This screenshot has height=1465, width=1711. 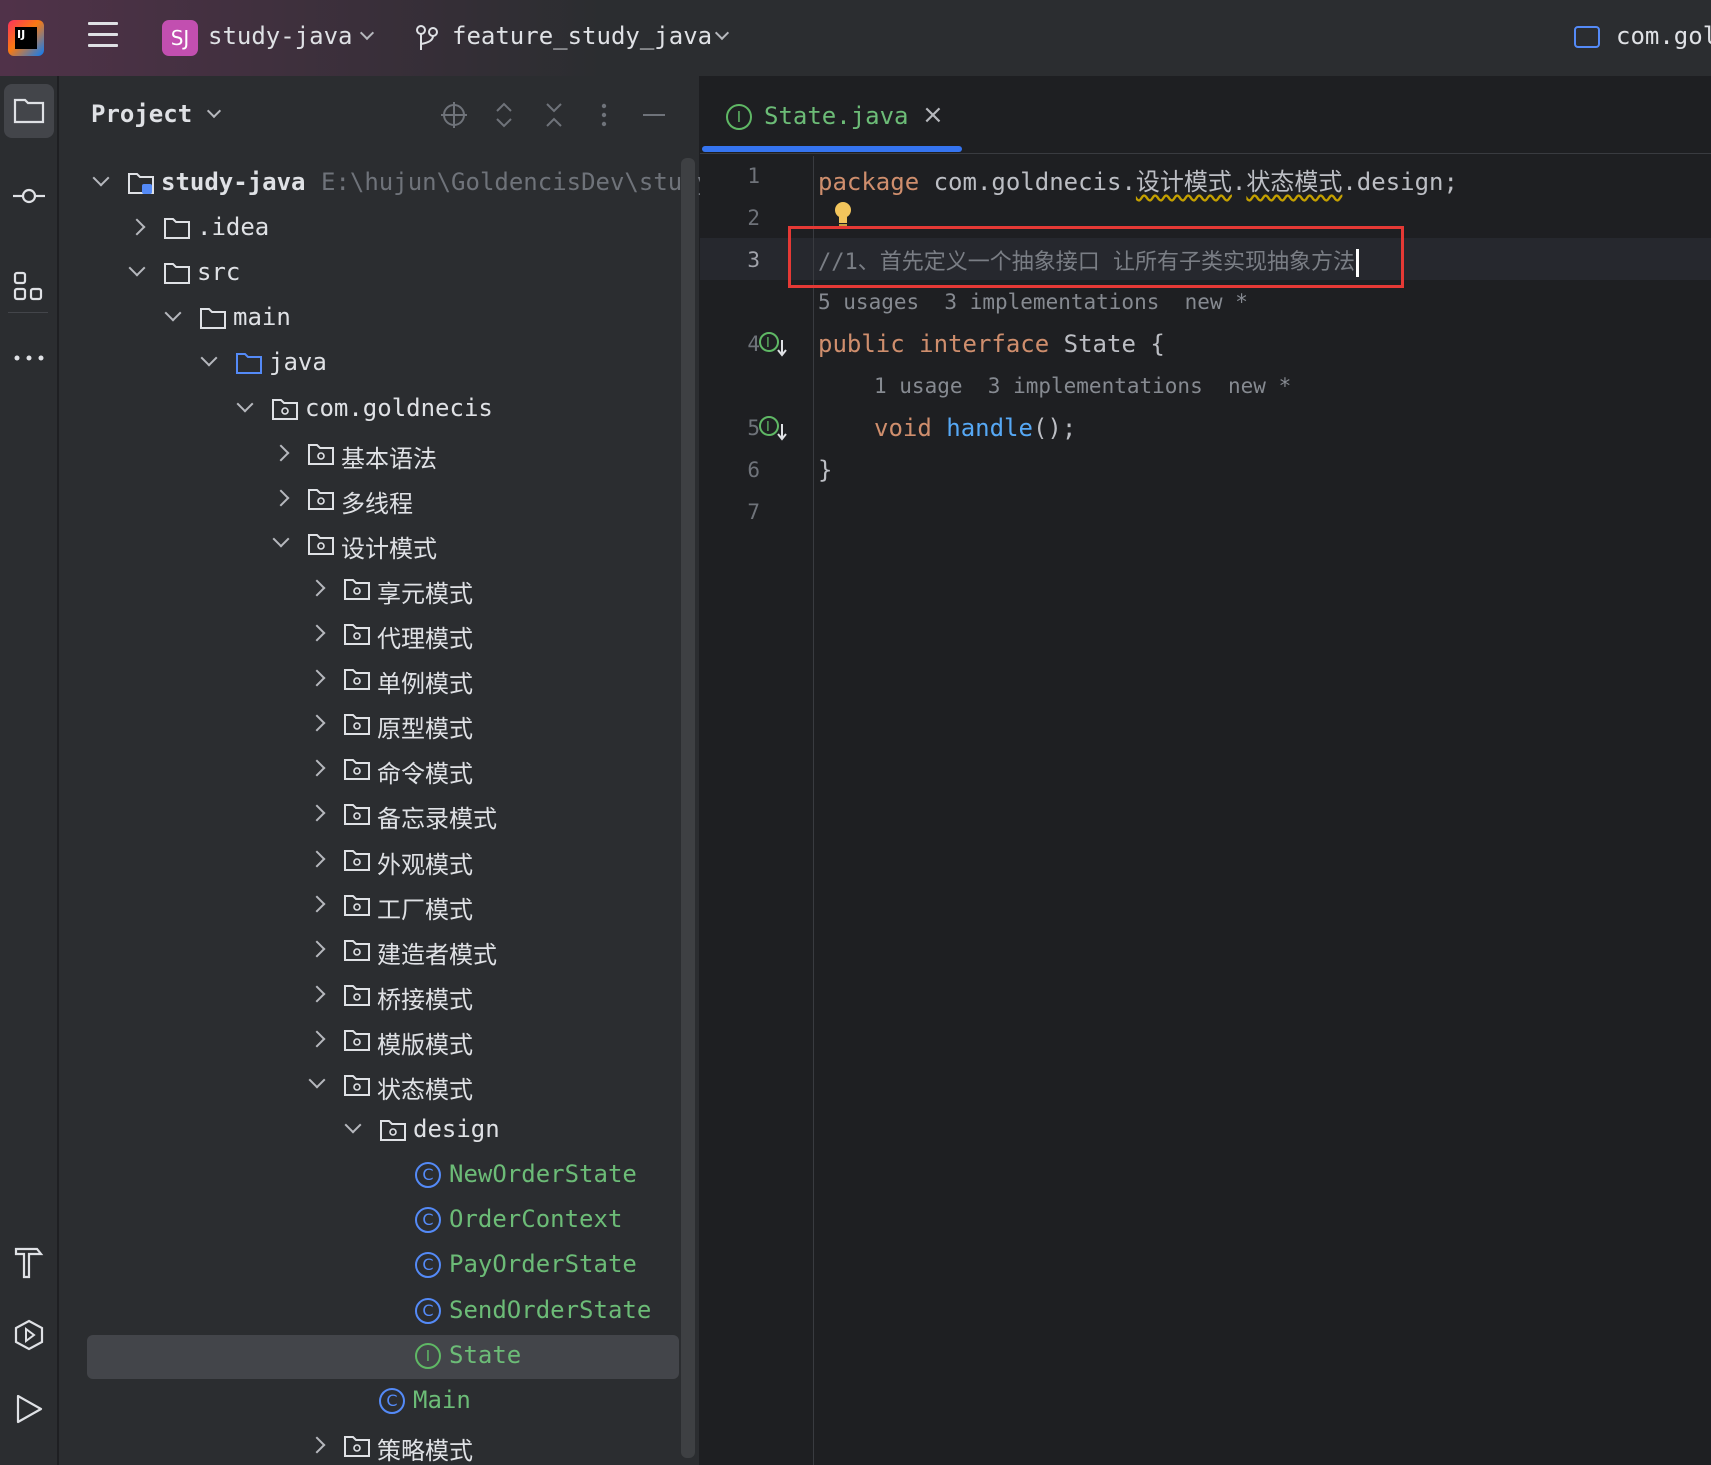 I want to click on git-branch-icon, so click(x=427, y=38).